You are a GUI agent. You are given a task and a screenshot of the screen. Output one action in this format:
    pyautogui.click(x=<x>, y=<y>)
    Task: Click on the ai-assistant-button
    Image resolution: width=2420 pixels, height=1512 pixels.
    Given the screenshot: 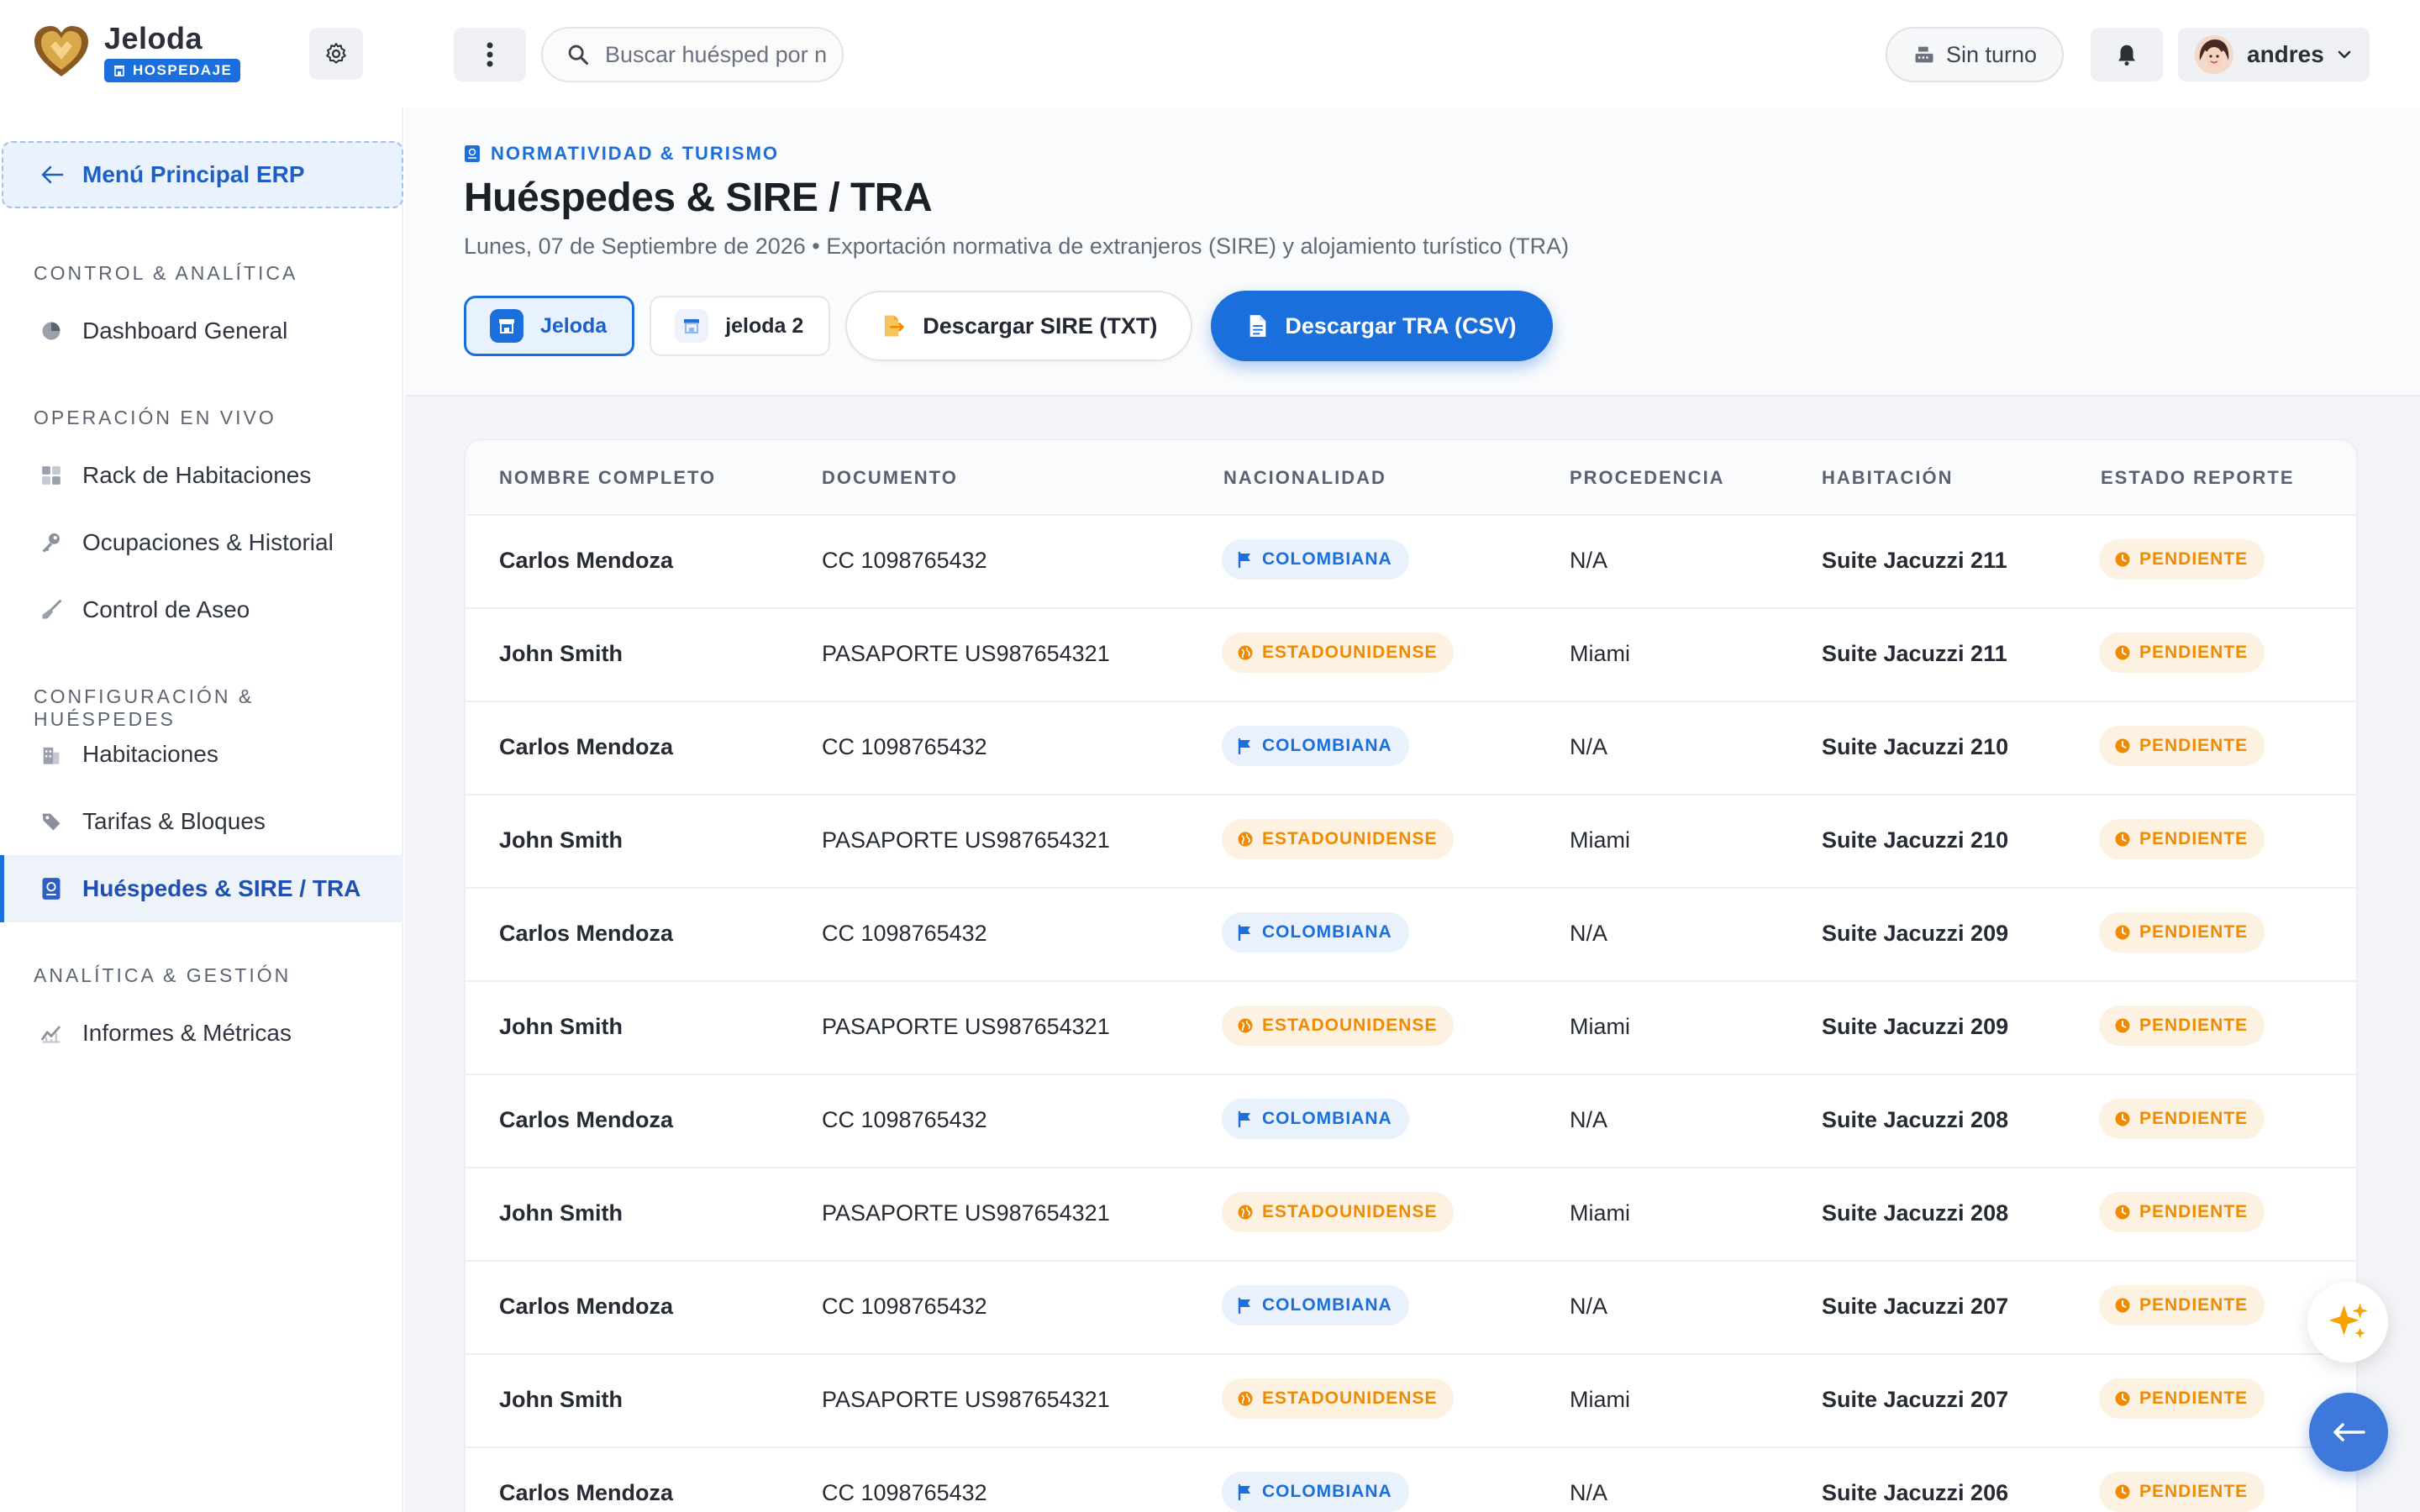 What is the action you would take?
    pyautogui.click(x=2347, y=1322)
    